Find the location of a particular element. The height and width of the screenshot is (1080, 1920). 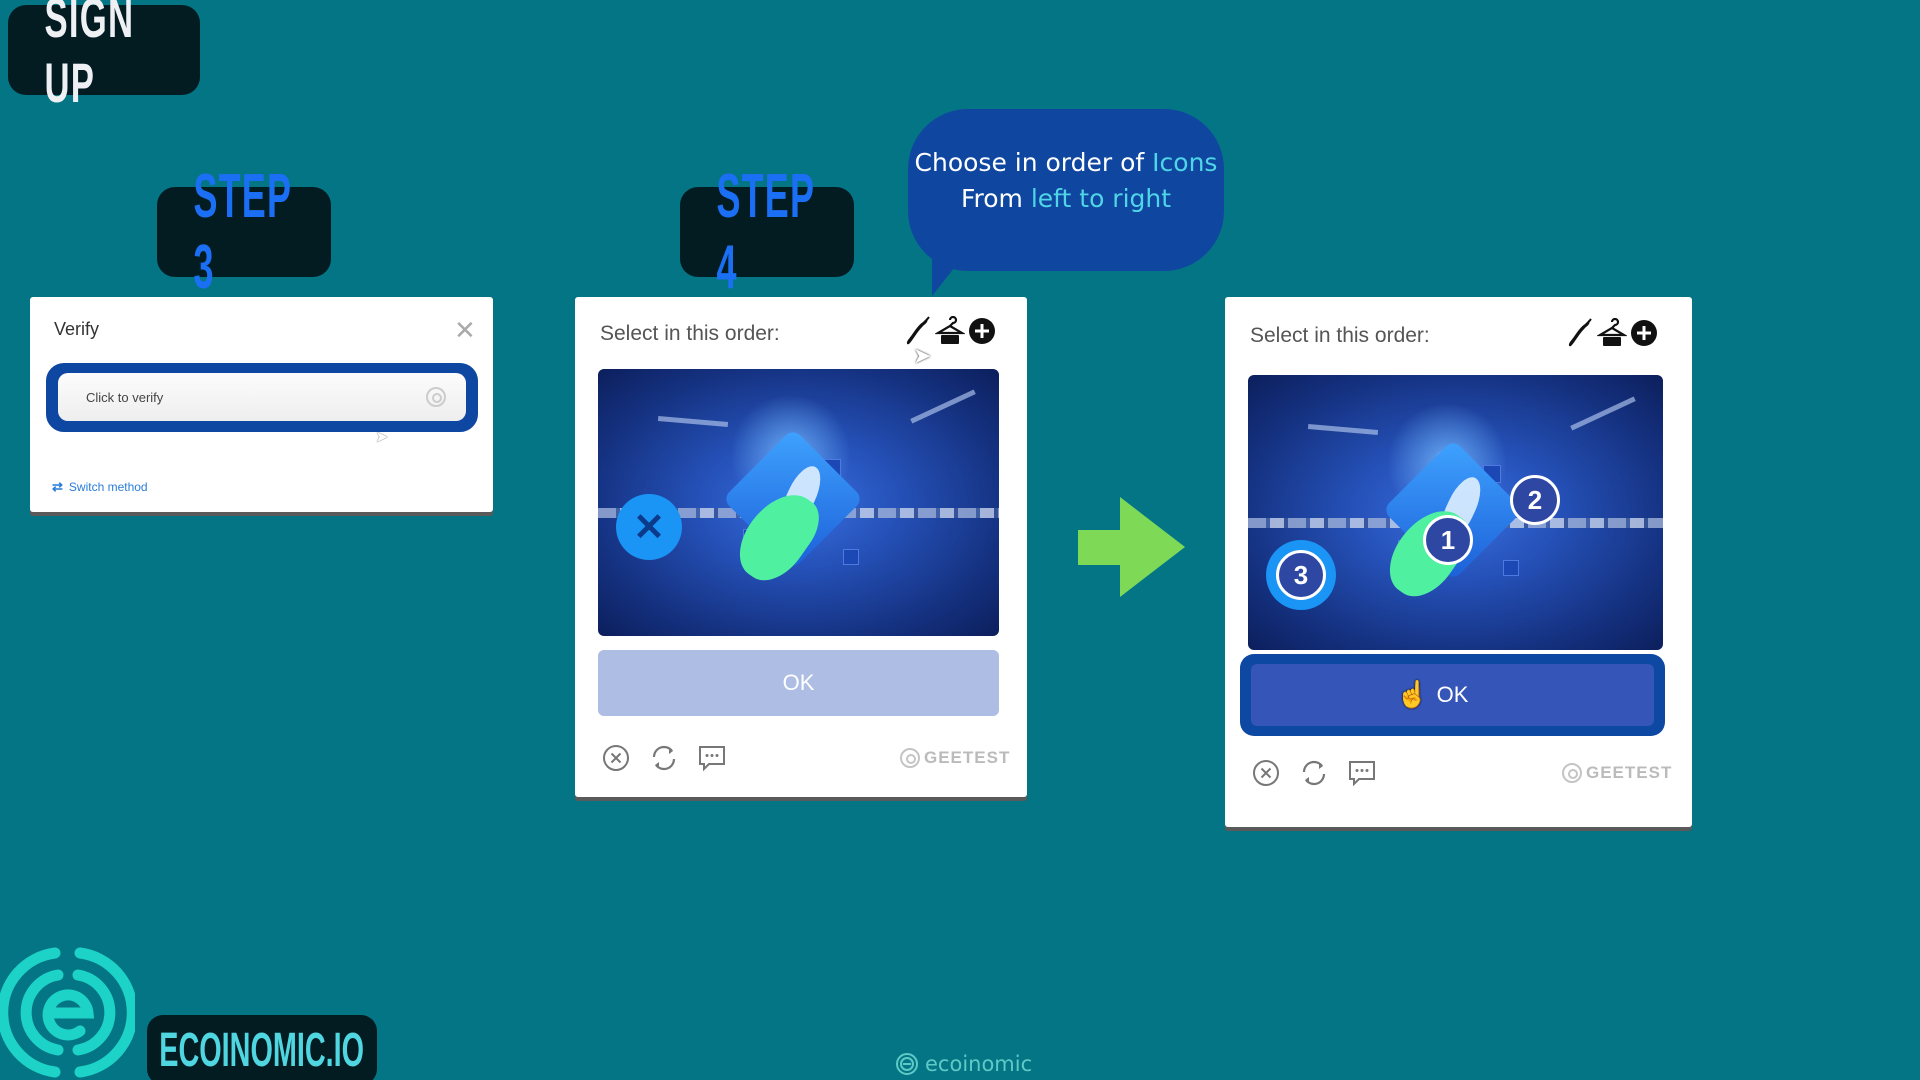

switch-method-label: Switch method is located at coordinates (108, 487).